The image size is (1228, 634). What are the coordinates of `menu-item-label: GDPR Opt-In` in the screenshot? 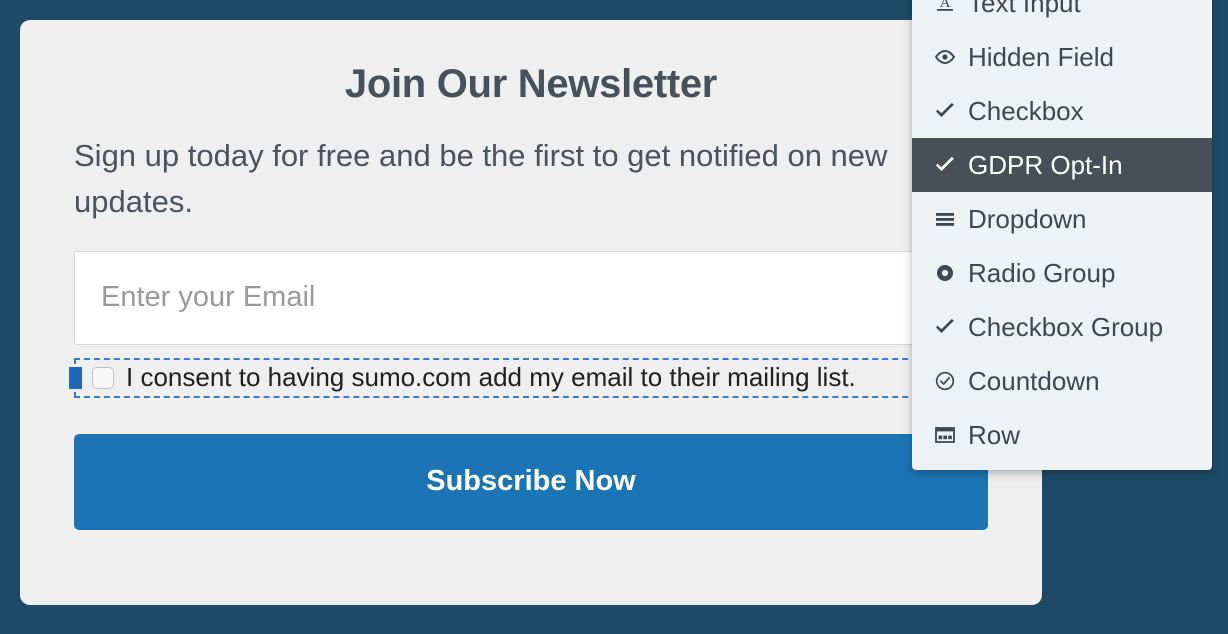 It's located at (1045, 164).